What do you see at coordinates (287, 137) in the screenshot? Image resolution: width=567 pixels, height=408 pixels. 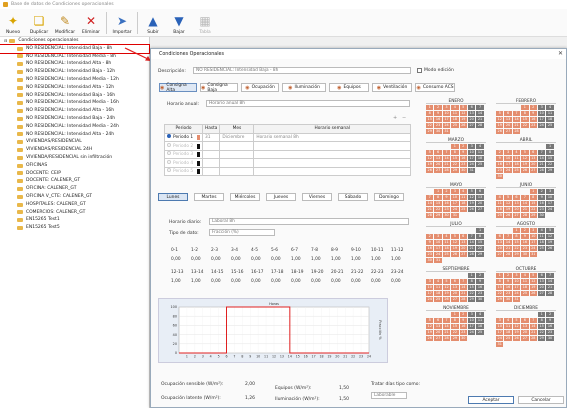 I see `period-row: Periodo 1 31 Diciembre Horario semanal 8h` at bounding box center [287, 137].